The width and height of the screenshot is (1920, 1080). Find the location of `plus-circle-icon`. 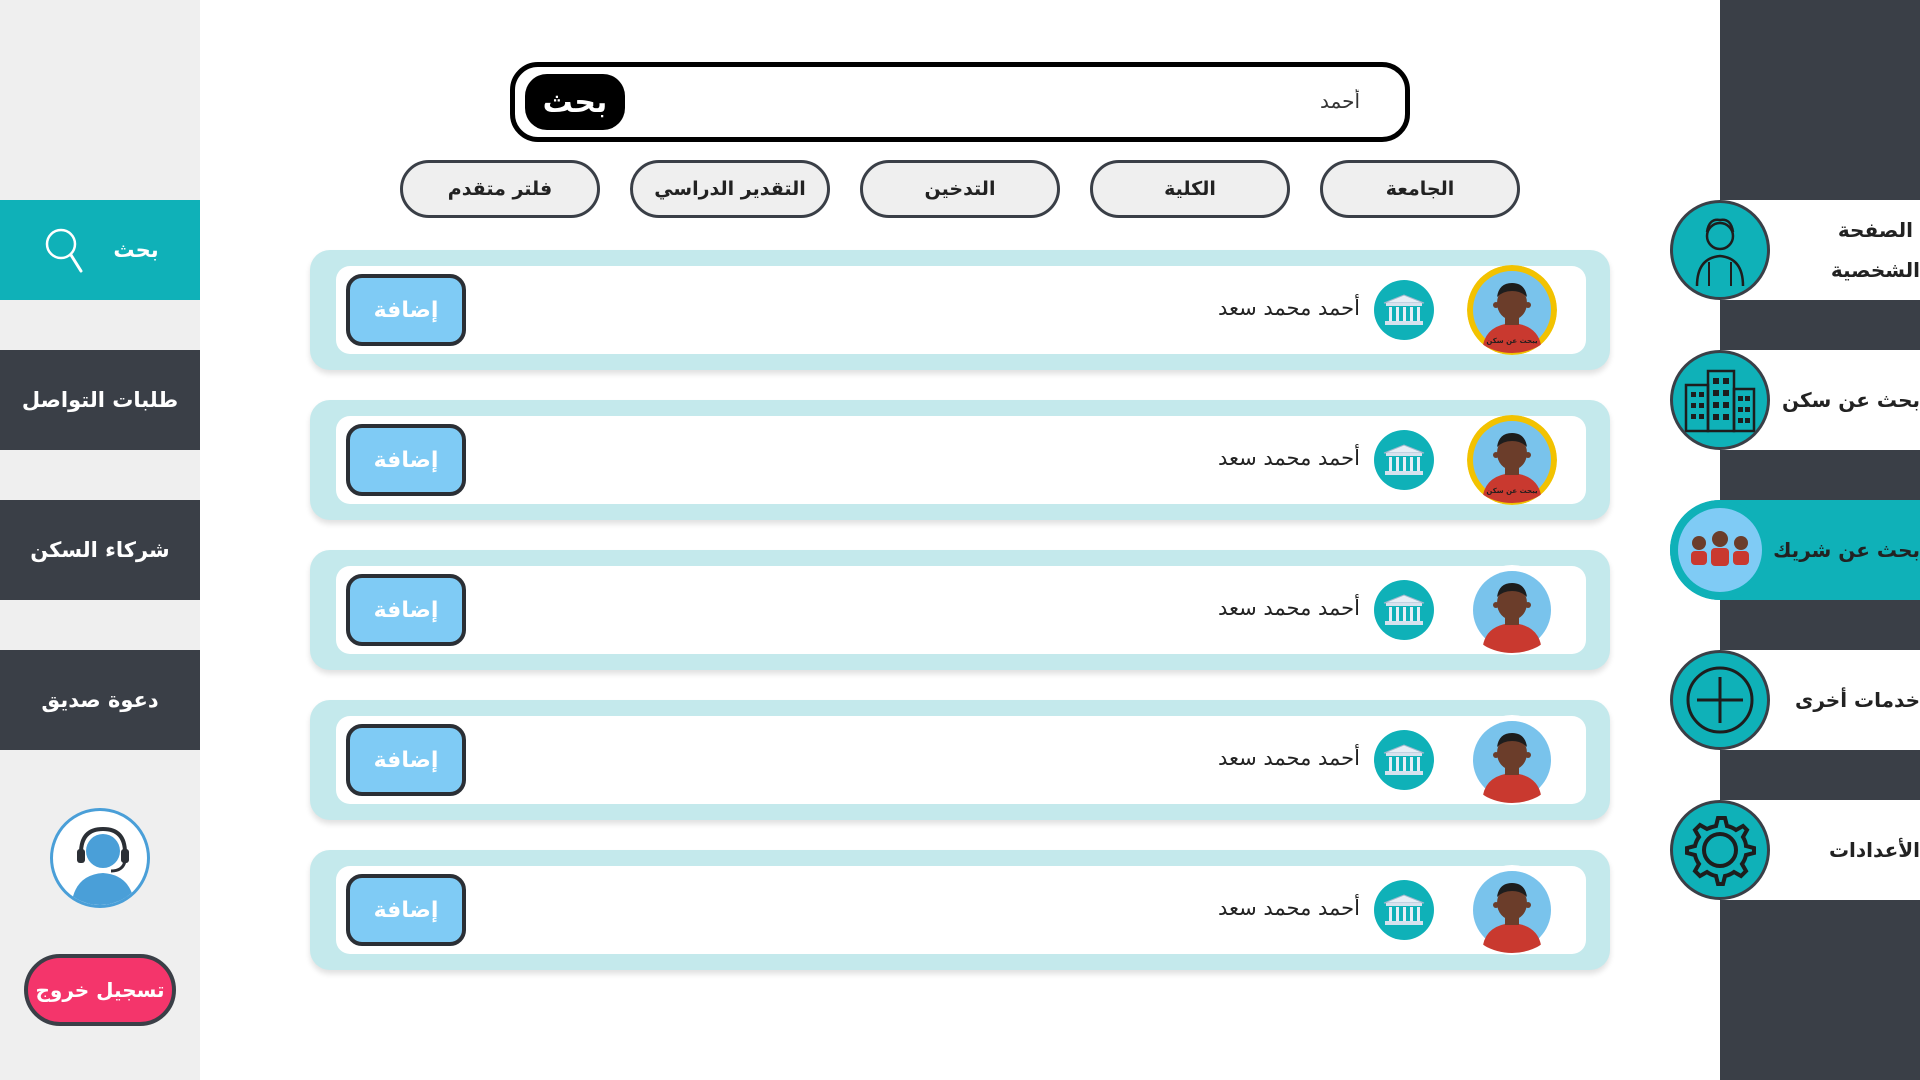

plus-circle-icon is located at coordinates (1720, 700).